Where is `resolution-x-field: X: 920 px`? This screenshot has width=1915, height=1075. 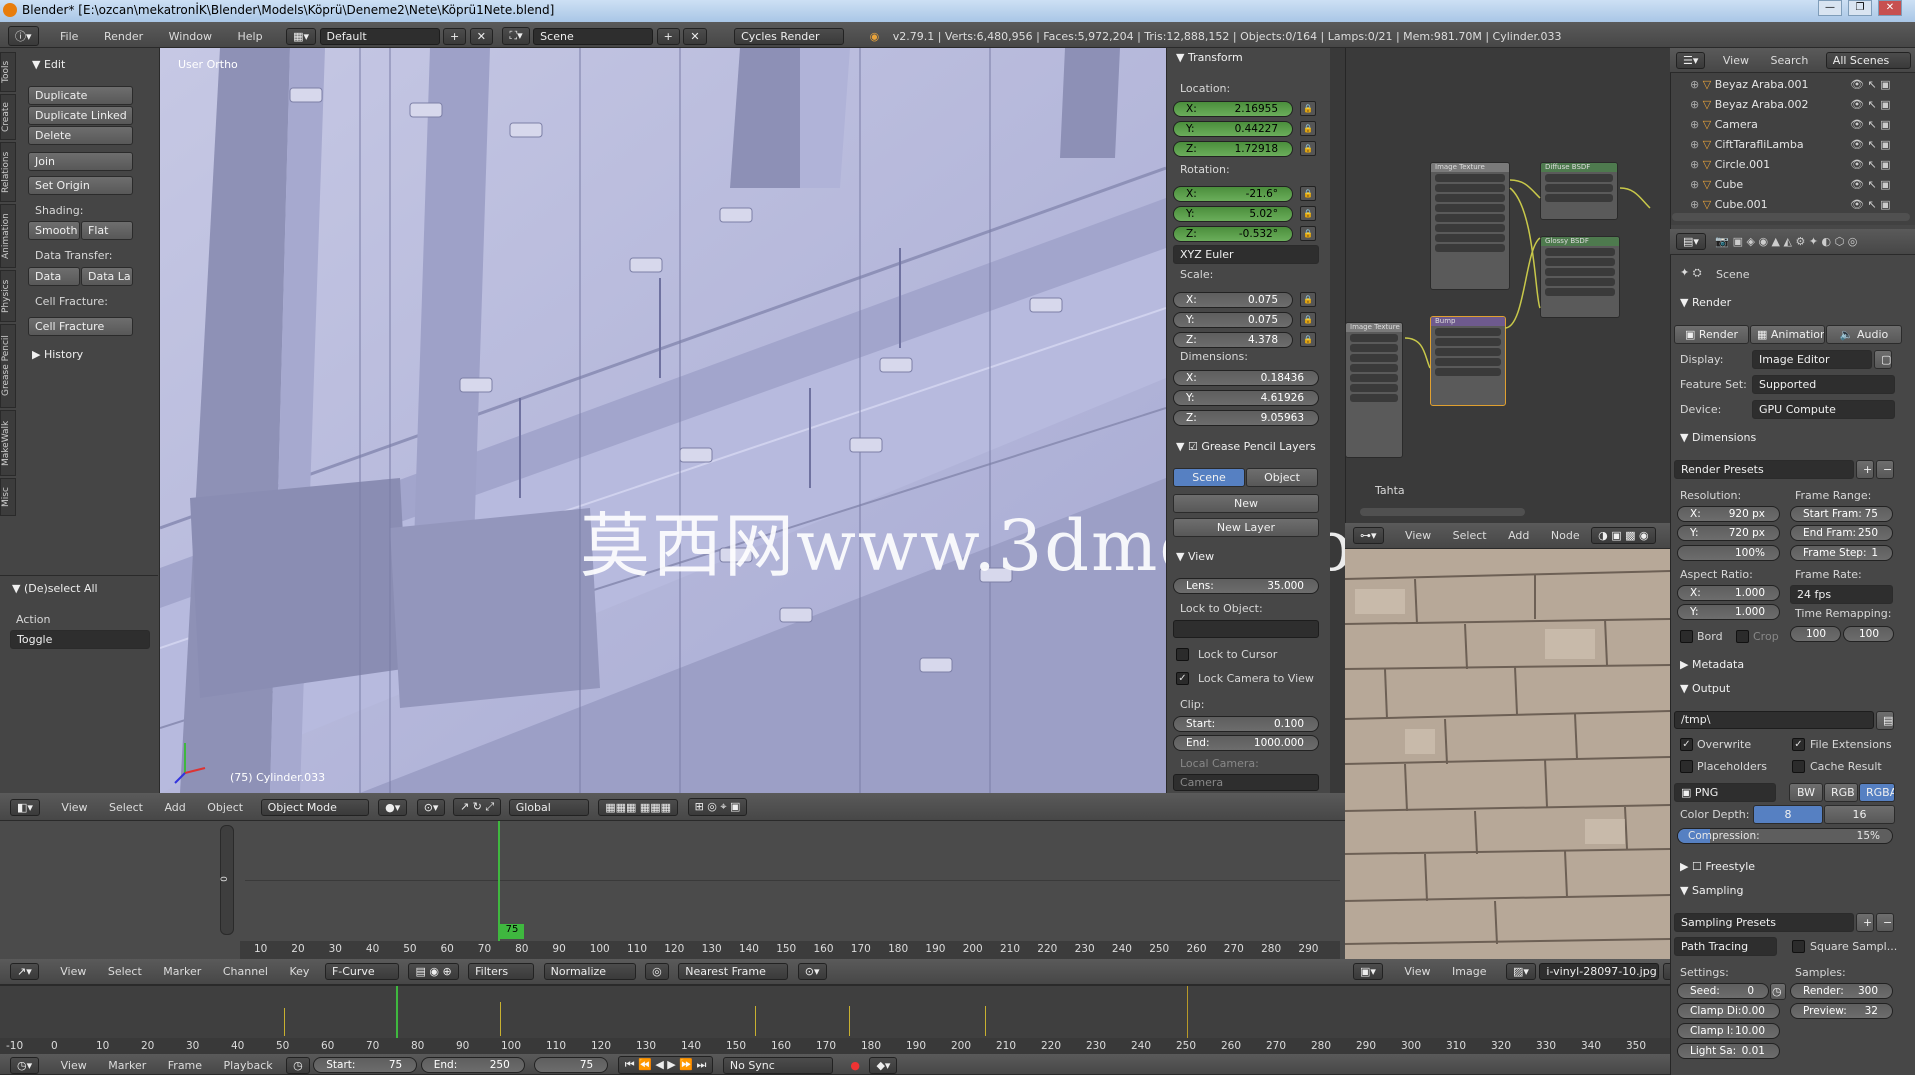 resolution-x-field: X: 920 px is located at coordinates (1728, 514).